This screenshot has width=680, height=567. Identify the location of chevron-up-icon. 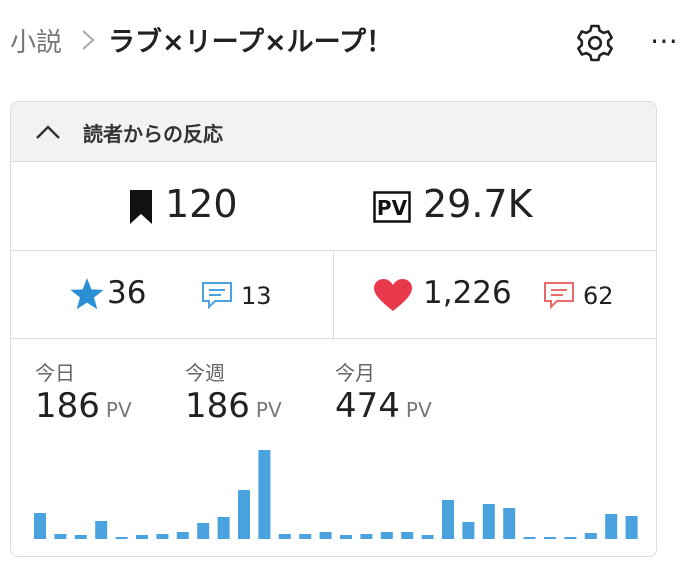
(48, 132).